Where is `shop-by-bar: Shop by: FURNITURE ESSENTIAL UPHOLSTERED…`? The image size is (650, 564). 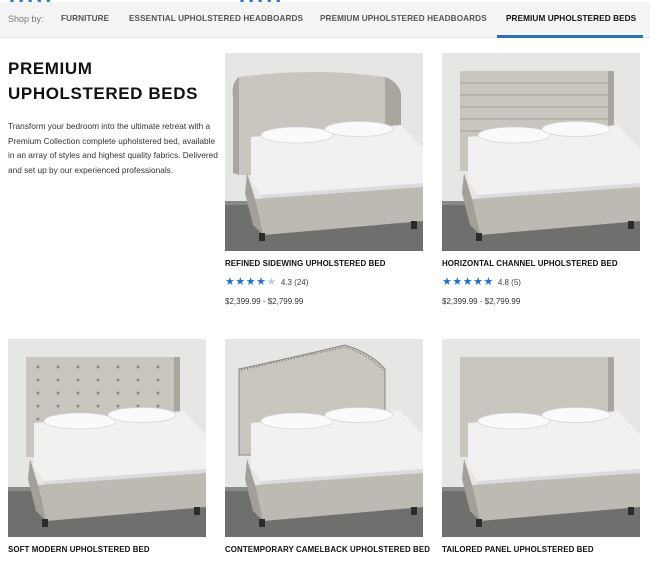
shop-by-bar: Shop by: FURNITURE ESSENTIAL UPHOLSTERED… is located at coordinates (325, 20).